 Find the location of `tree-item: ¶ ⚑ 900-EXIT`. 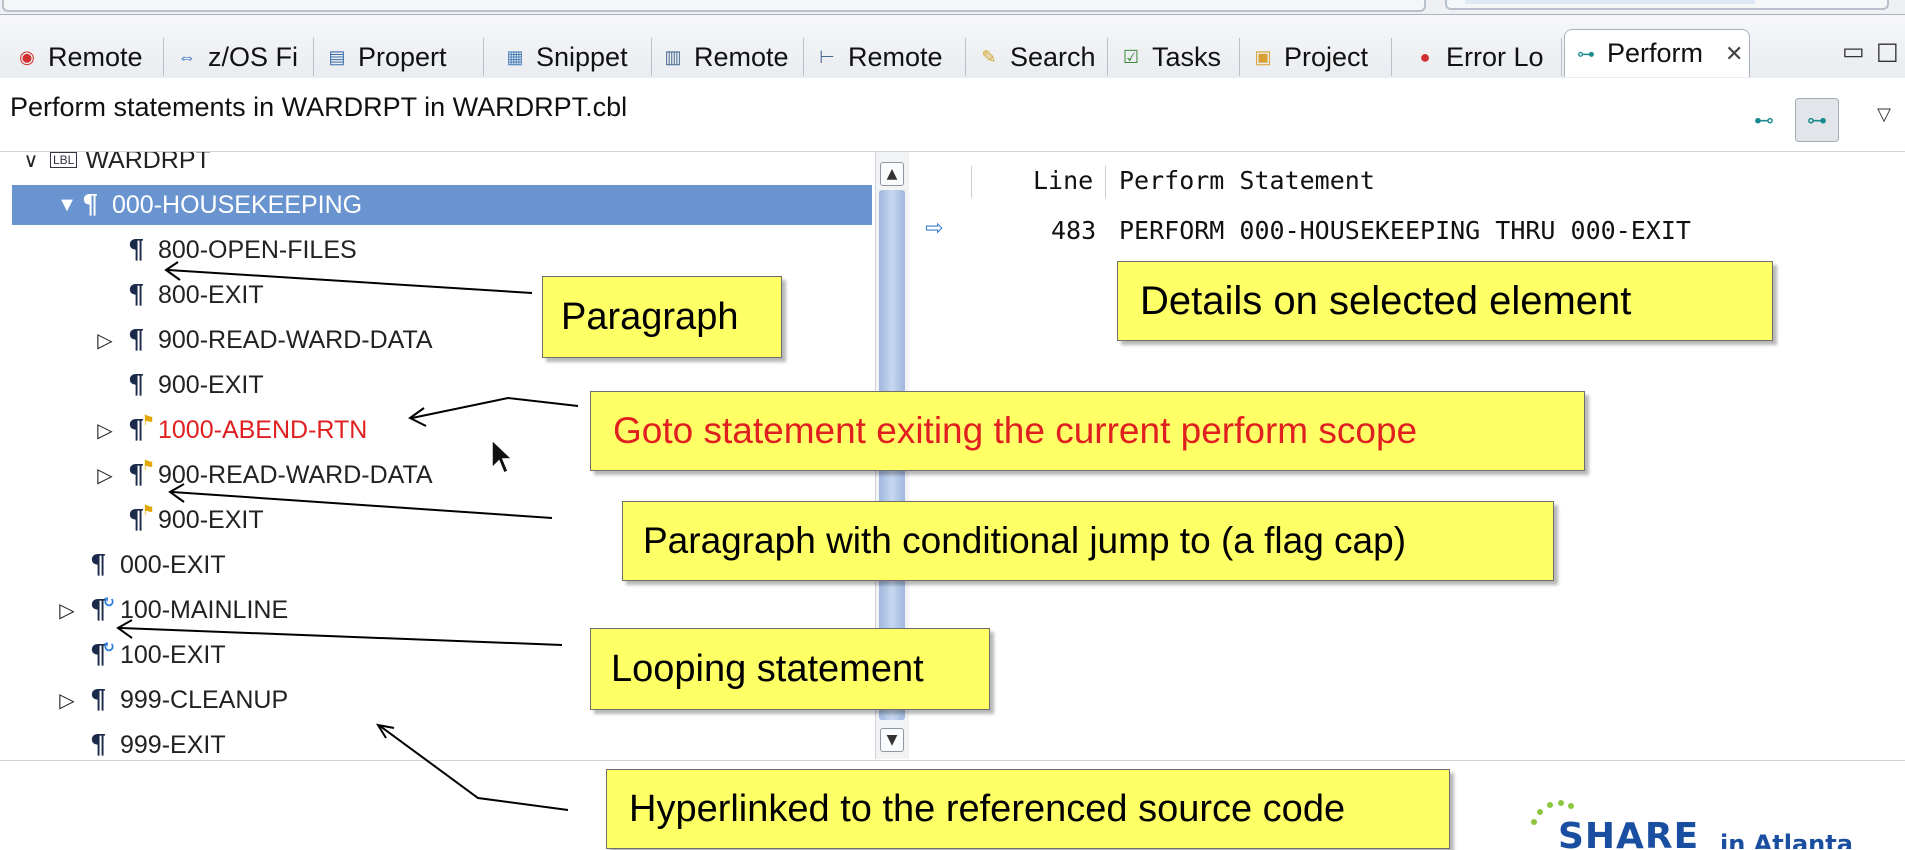

tree-item: ¶ ⚑ 900-EXIT is located at coordinates (196, 520).